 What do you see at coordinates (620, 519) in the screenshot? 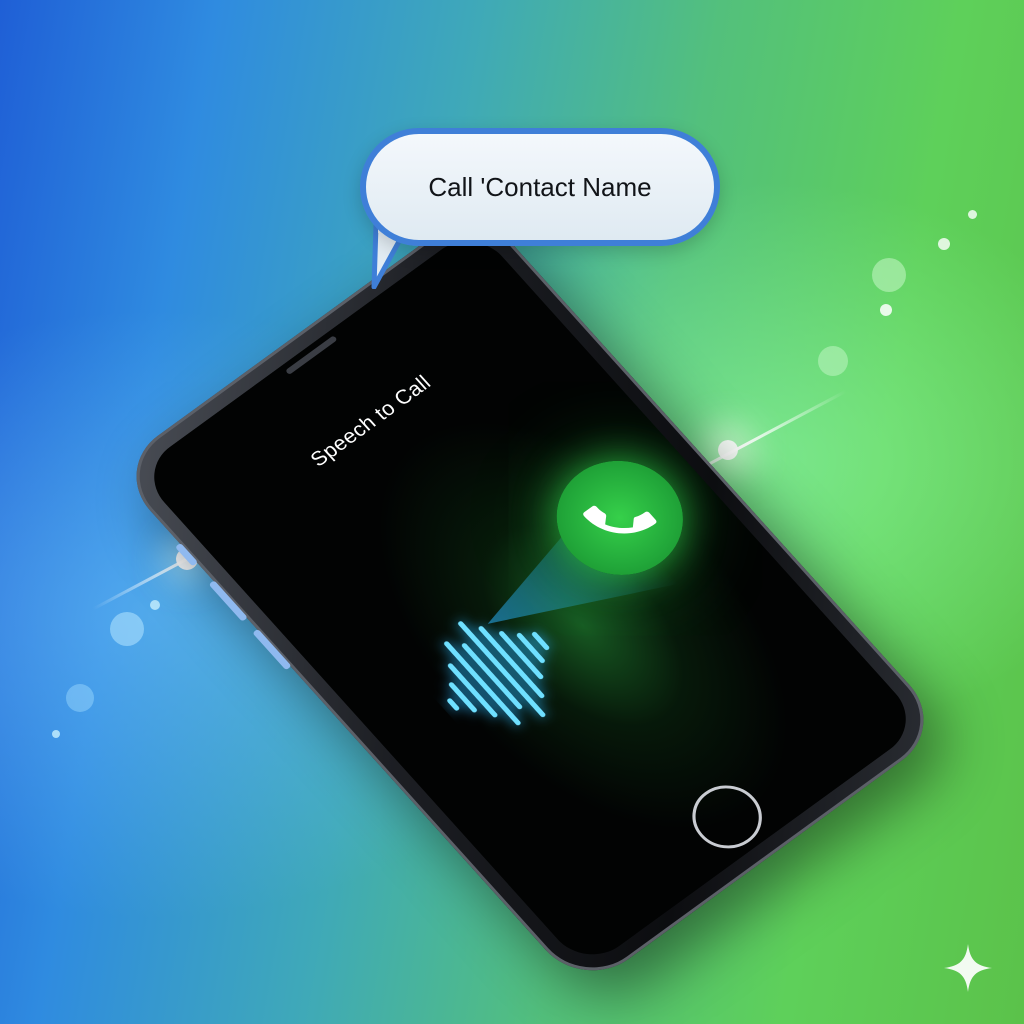
I see `phone-handset-icon` at bounding box center [620, 519].